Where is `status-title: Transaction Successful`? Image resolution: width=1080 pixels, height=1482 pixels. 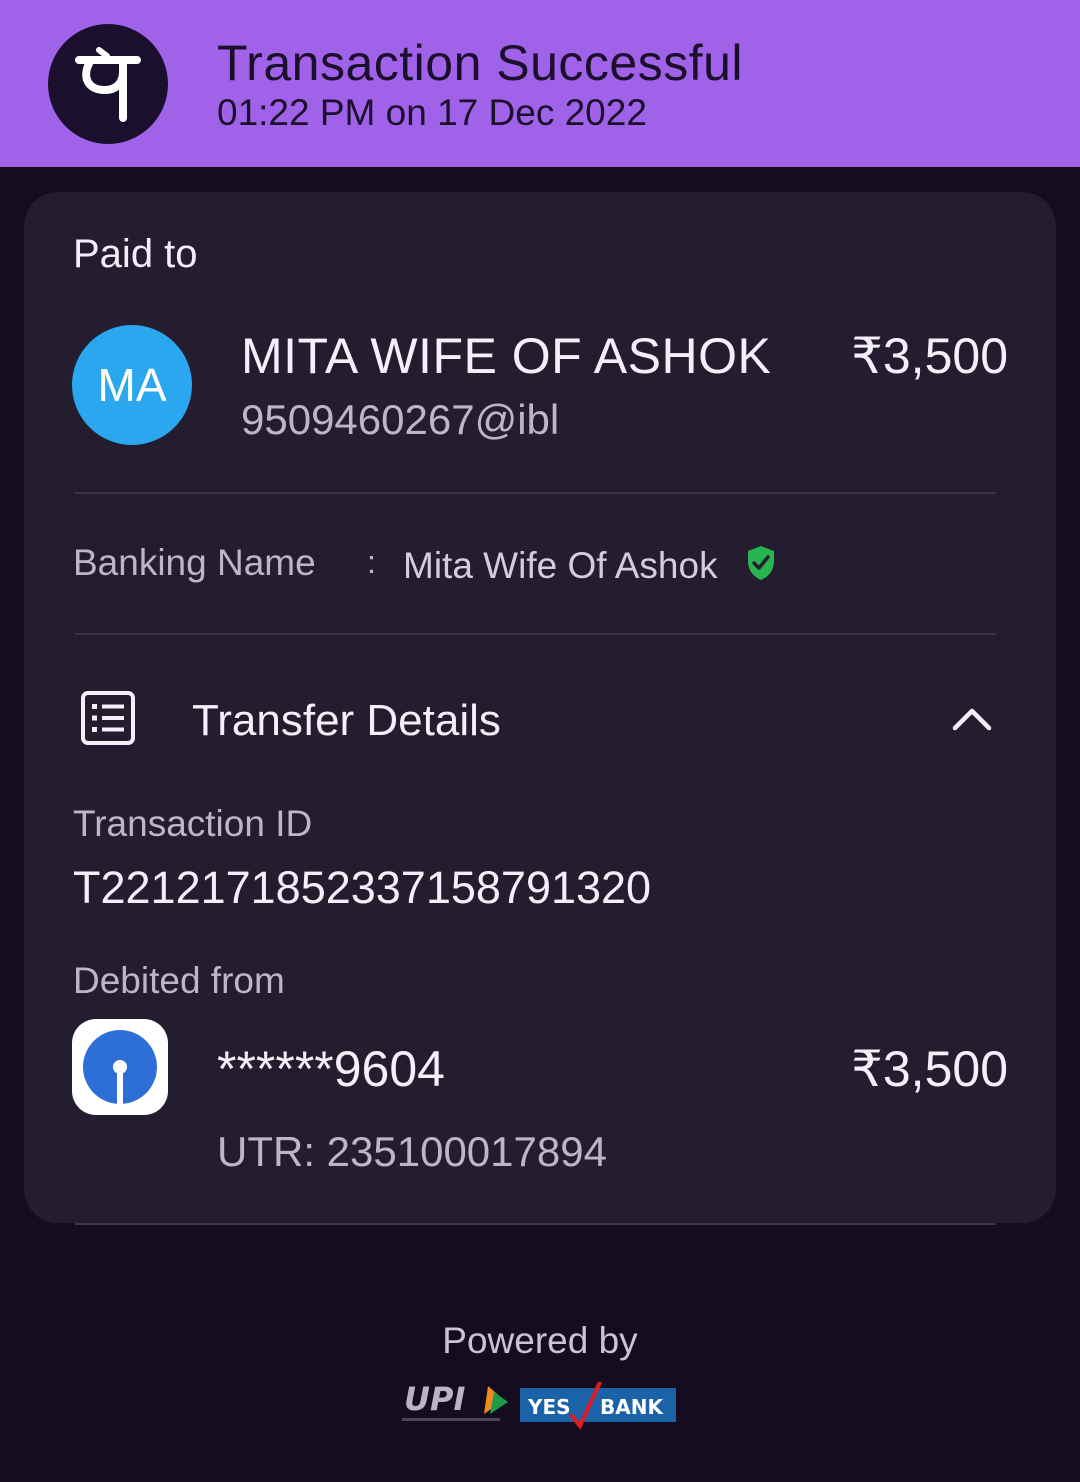 status-title: Transaction Successful is located at coordinates (480, 63).